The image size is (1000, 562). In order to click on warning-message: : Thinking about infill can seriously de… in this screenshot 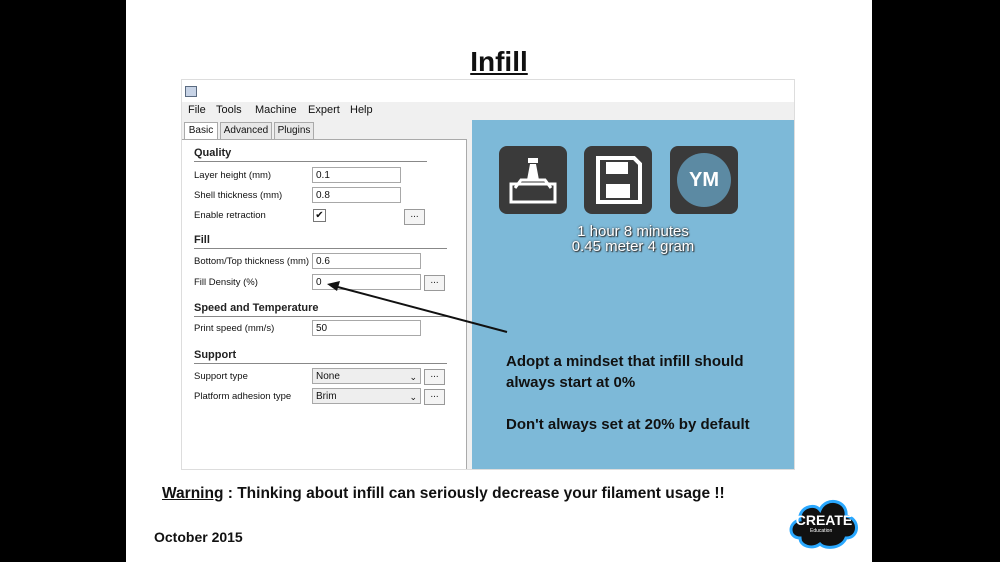, I will do `click(474, 493)`.